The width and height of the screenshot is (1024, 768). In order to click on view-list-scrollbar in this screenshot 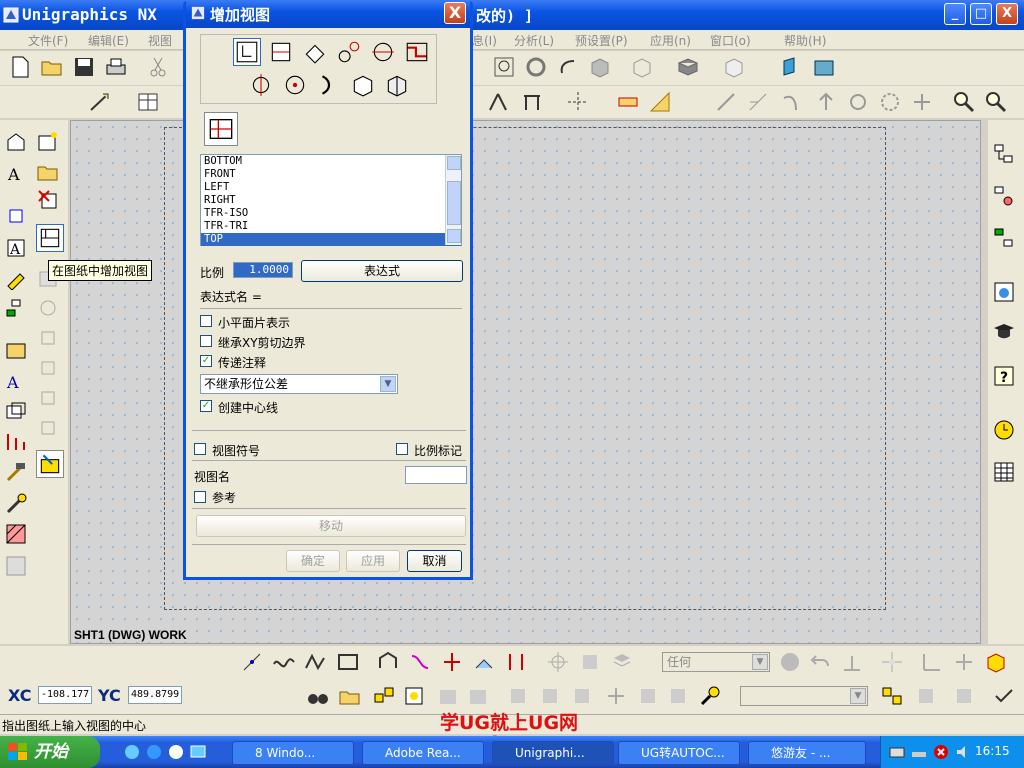, I will do `click(453, 200)`.